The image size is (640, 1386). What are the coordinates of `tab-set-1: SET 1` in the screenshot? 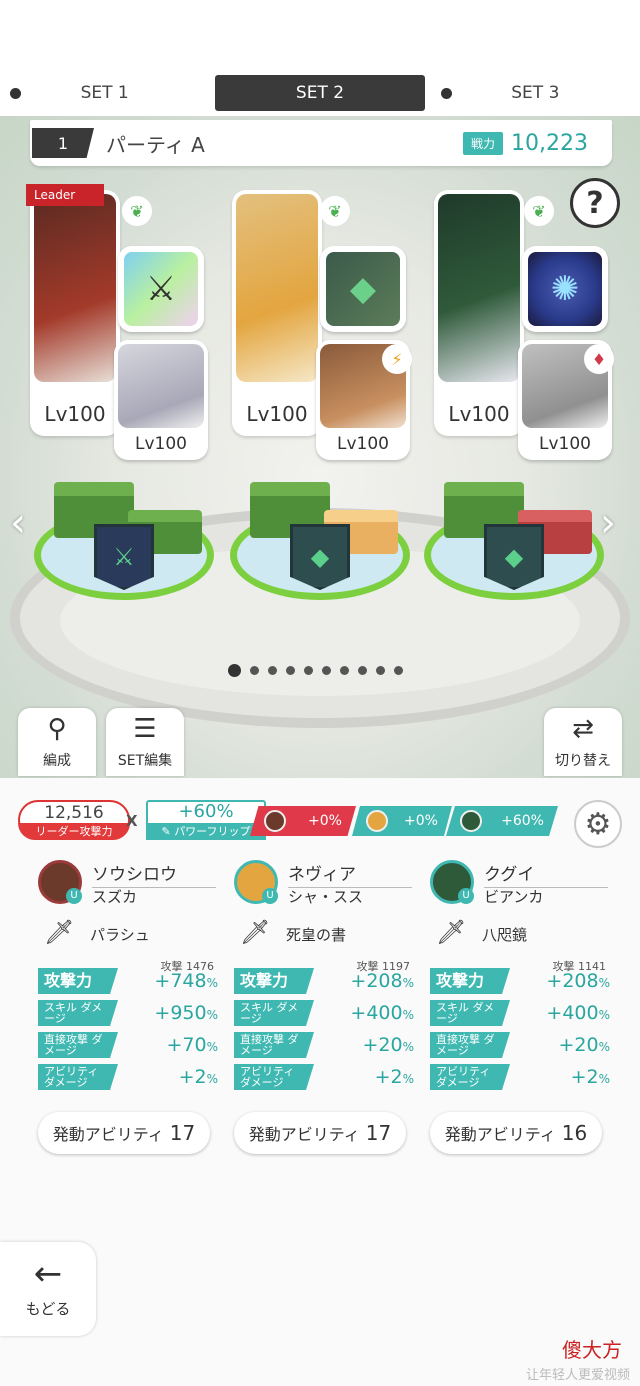 It's located at (104, 93).